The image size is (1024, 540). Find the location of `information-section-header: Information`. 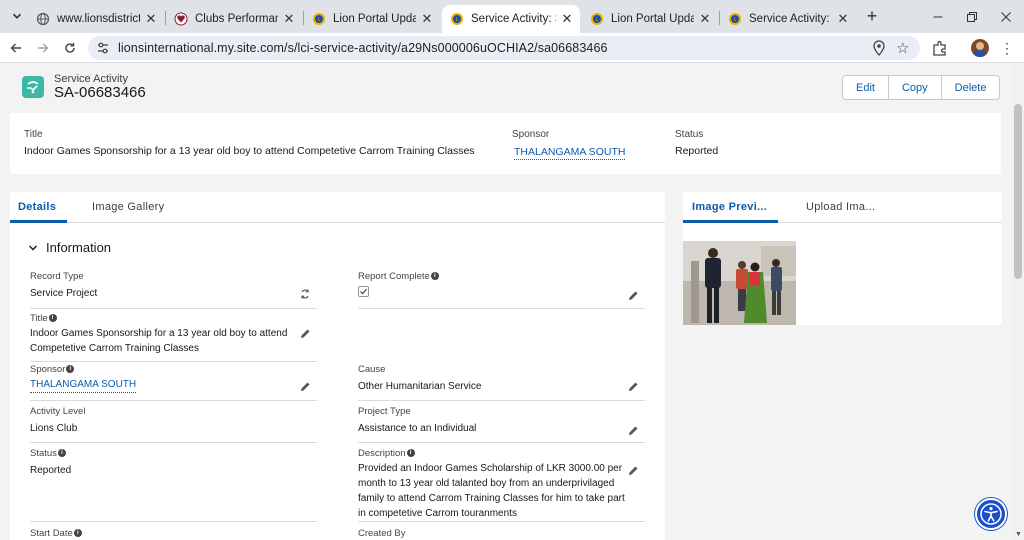

information-section-header: Information is located at coordinates (69, 247).